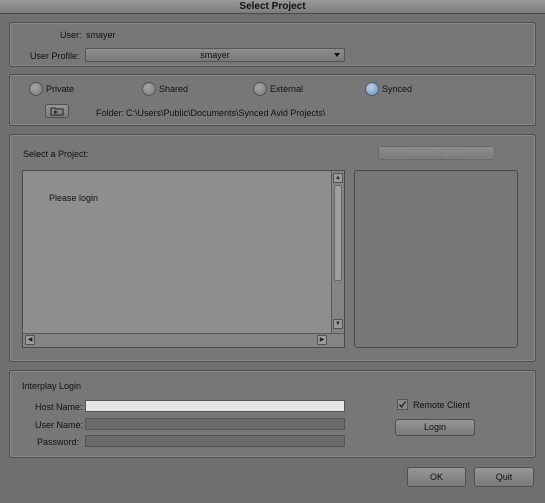 The height and width of the screenshot is (503, 545). Describe the element at coordinates (52, 386) in the screenshot. I see `interplay-login-label: Interplay Login` at that location.